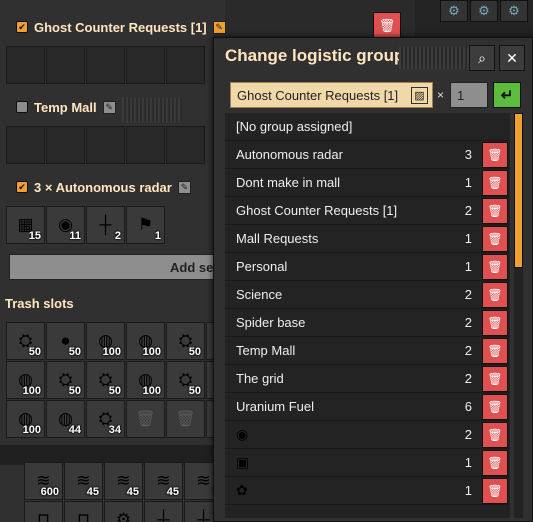 The image size is (533, 522). I want to click on list-item: The grid 2 🗑, so click(367, 379).